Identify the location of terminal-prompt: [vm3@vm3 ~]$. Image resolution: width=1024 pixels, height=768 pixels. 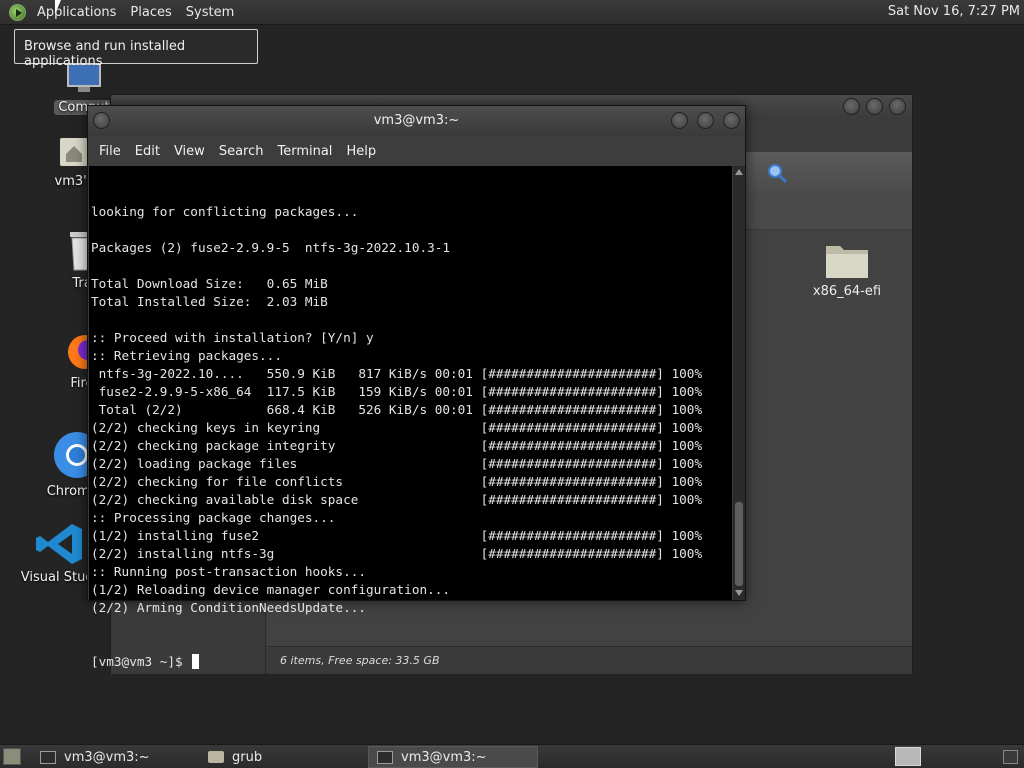
(141, 661).